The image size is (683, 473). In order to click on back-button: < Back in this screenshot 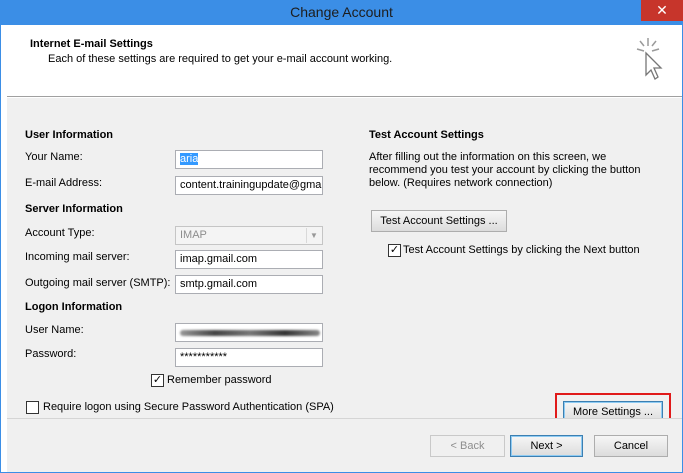, I will do `click(467, 446)`.